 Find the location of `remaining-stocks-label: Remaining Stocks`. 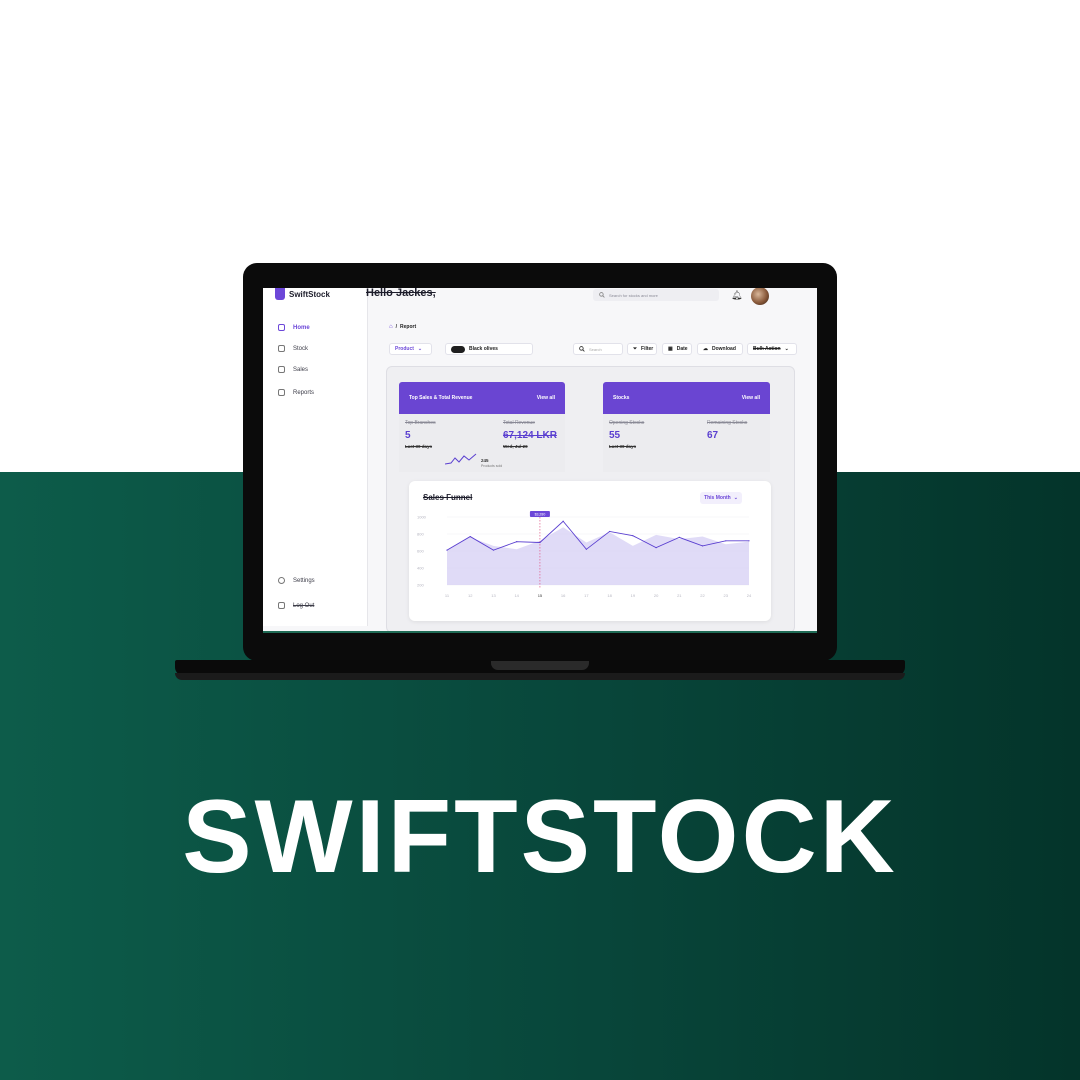

remaining-stocks-label: Remaining Stocks is located at coordinates (727, 423).